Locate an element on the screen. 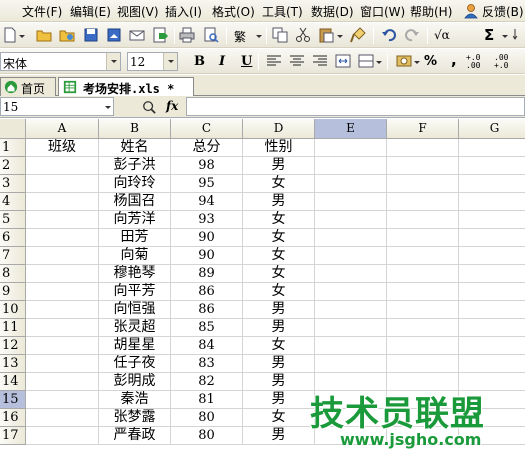 The width and height of the screenshot is (525, 462). increase-decimal-button: +.0 .00 is located at coordinates (478, 62).